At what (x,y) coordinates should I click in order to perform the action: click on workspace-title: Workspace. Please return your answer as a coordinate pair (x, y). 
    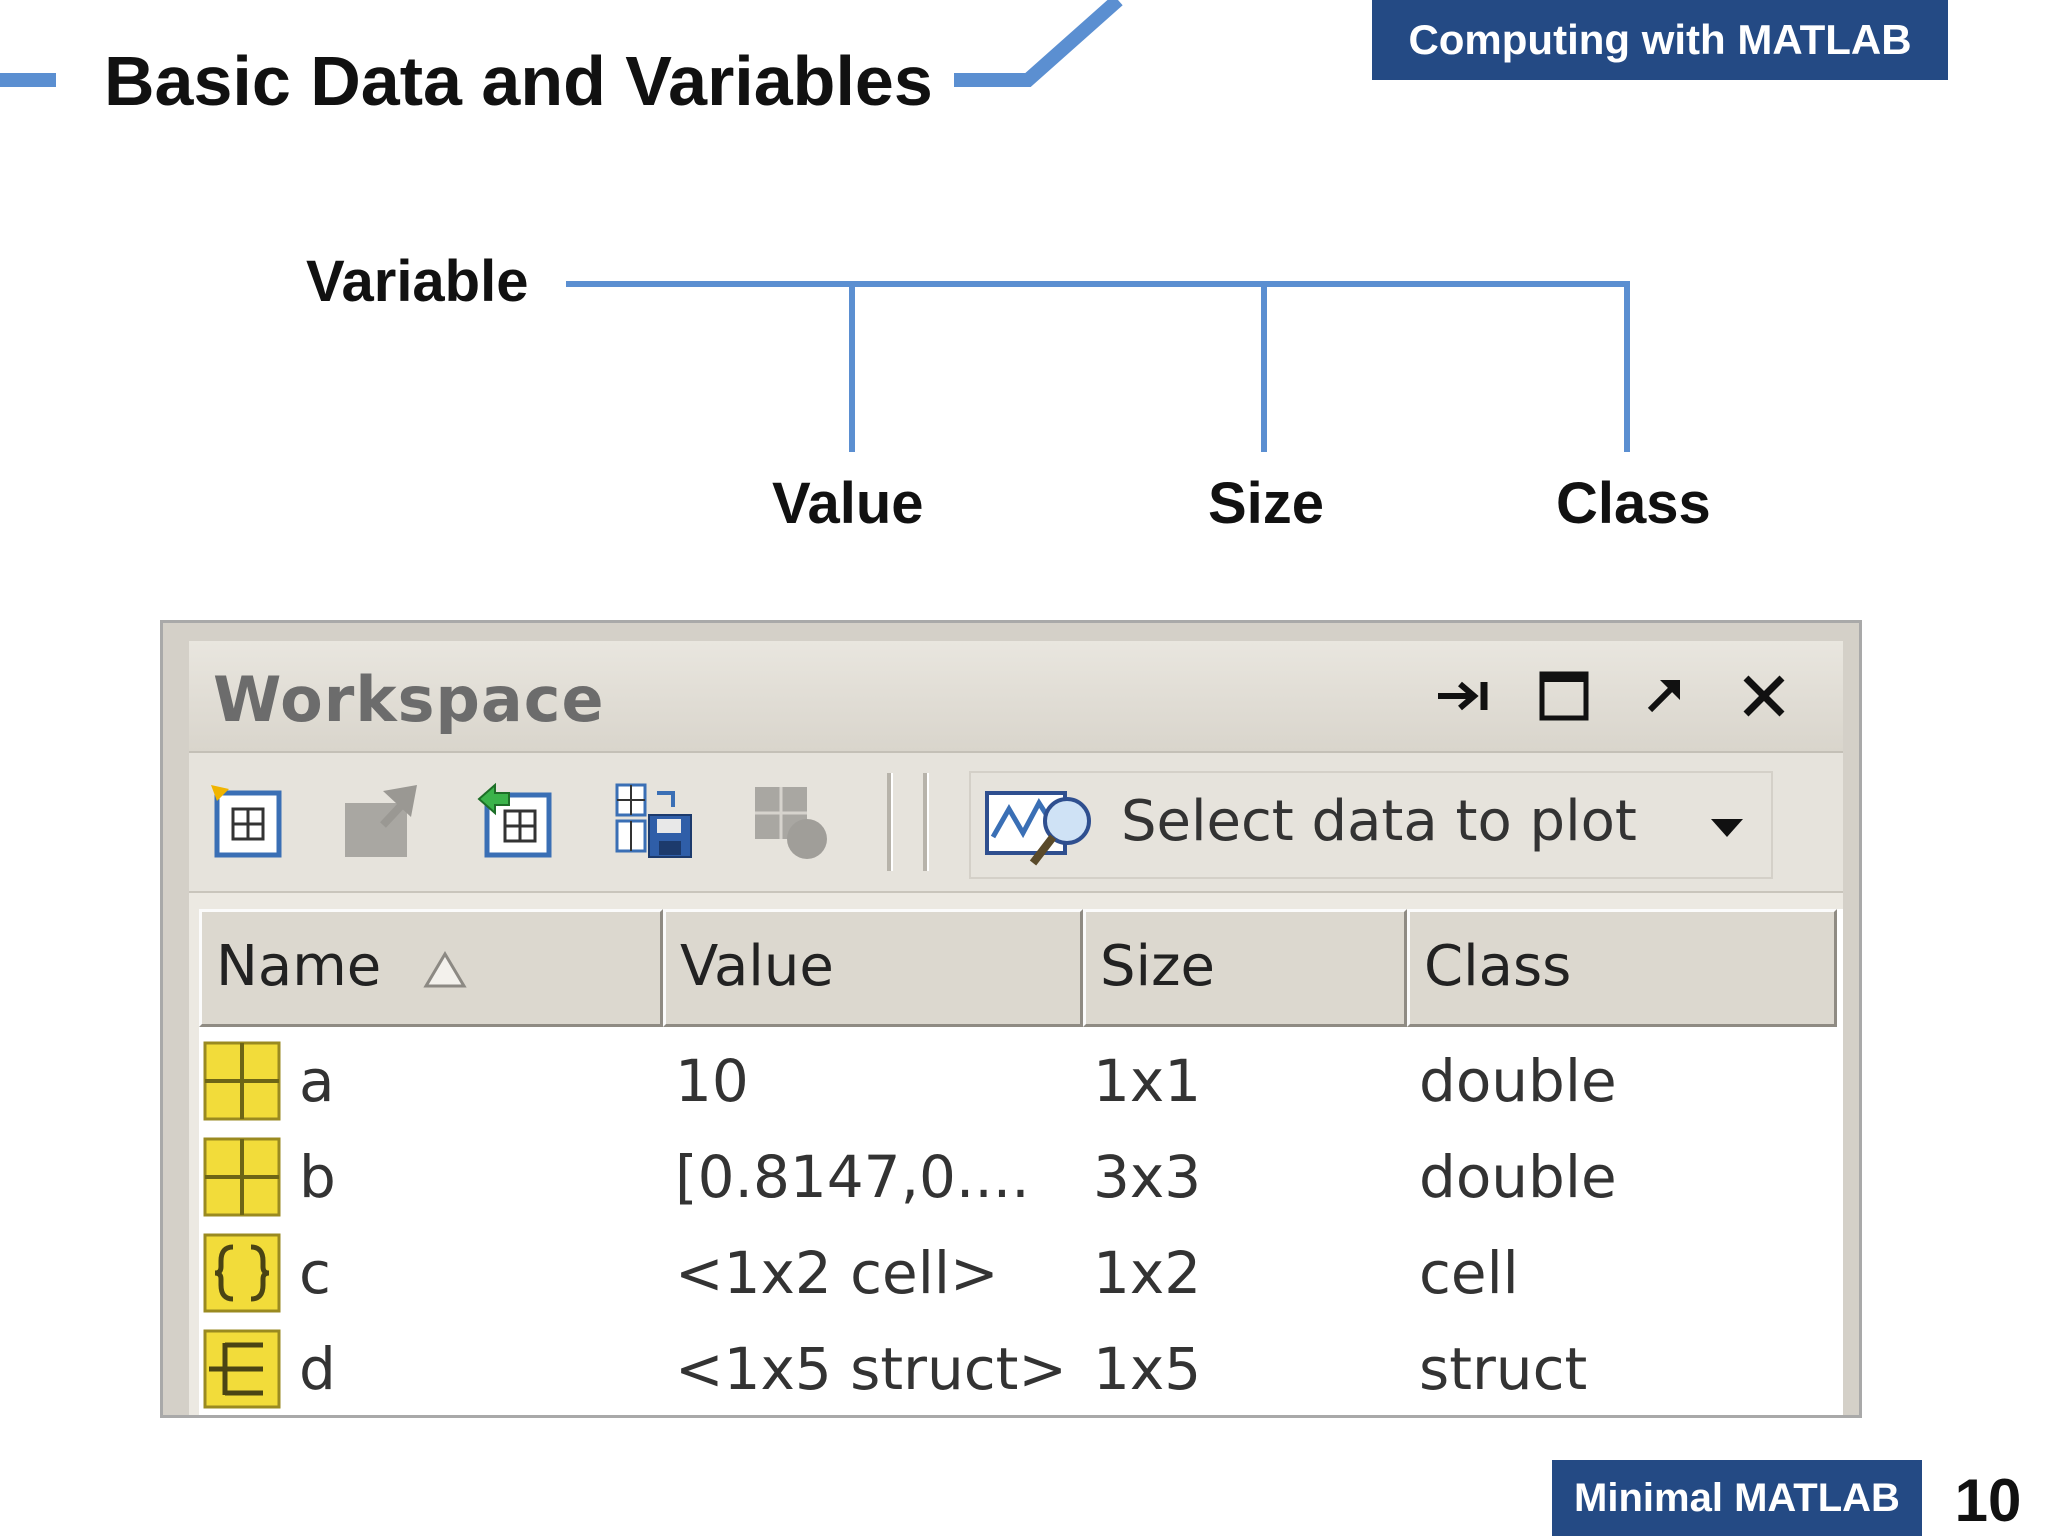
    Looking at the image, I should click on (409, 699).